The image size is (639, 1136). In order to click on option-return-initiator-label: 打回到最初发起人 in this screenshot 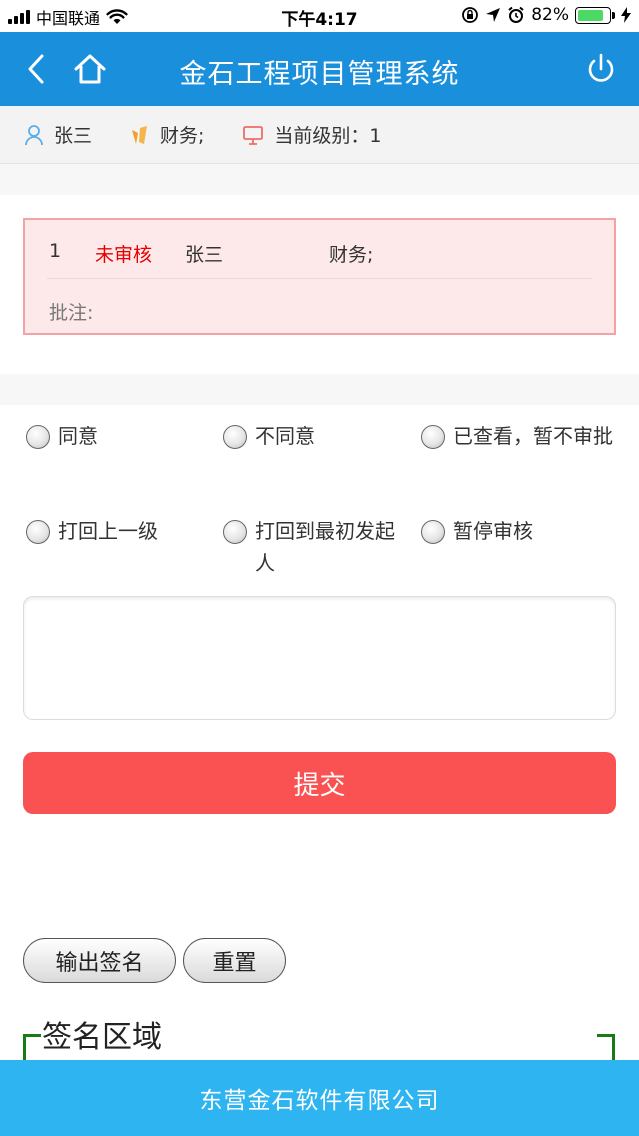, I will do `click(325, 547)`.